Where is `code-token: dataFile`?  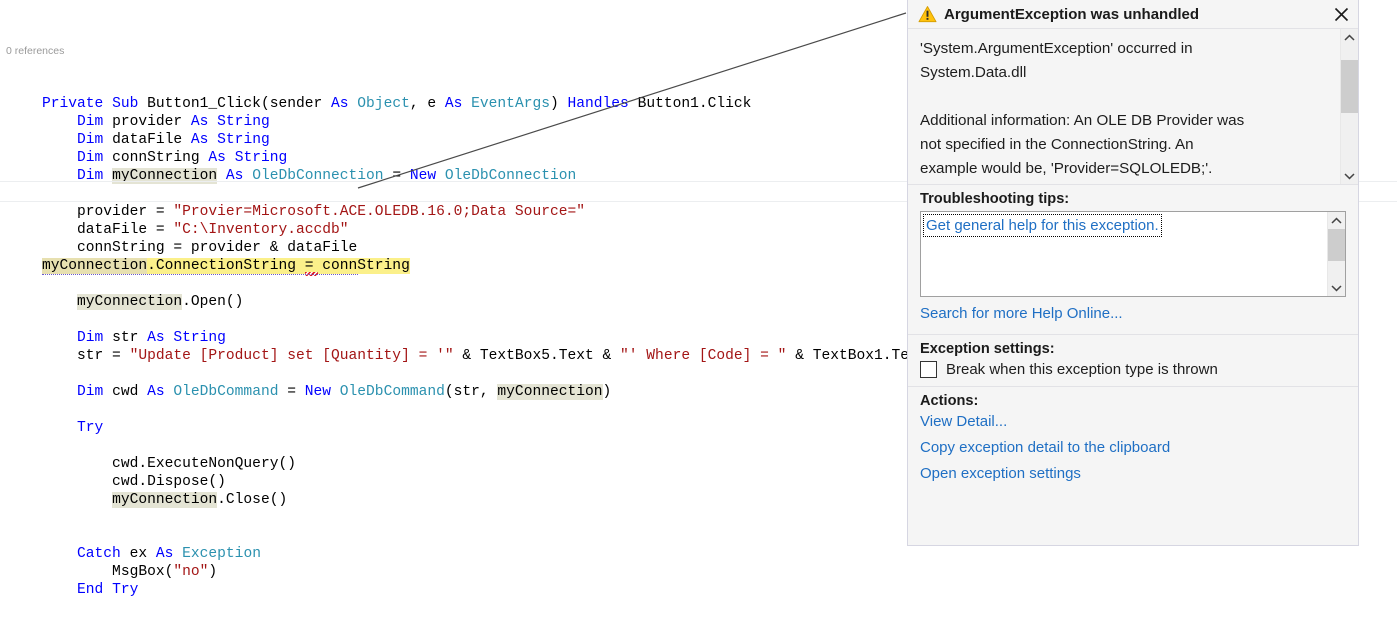 code-token: dataFile is located at coordinates (151, 140).